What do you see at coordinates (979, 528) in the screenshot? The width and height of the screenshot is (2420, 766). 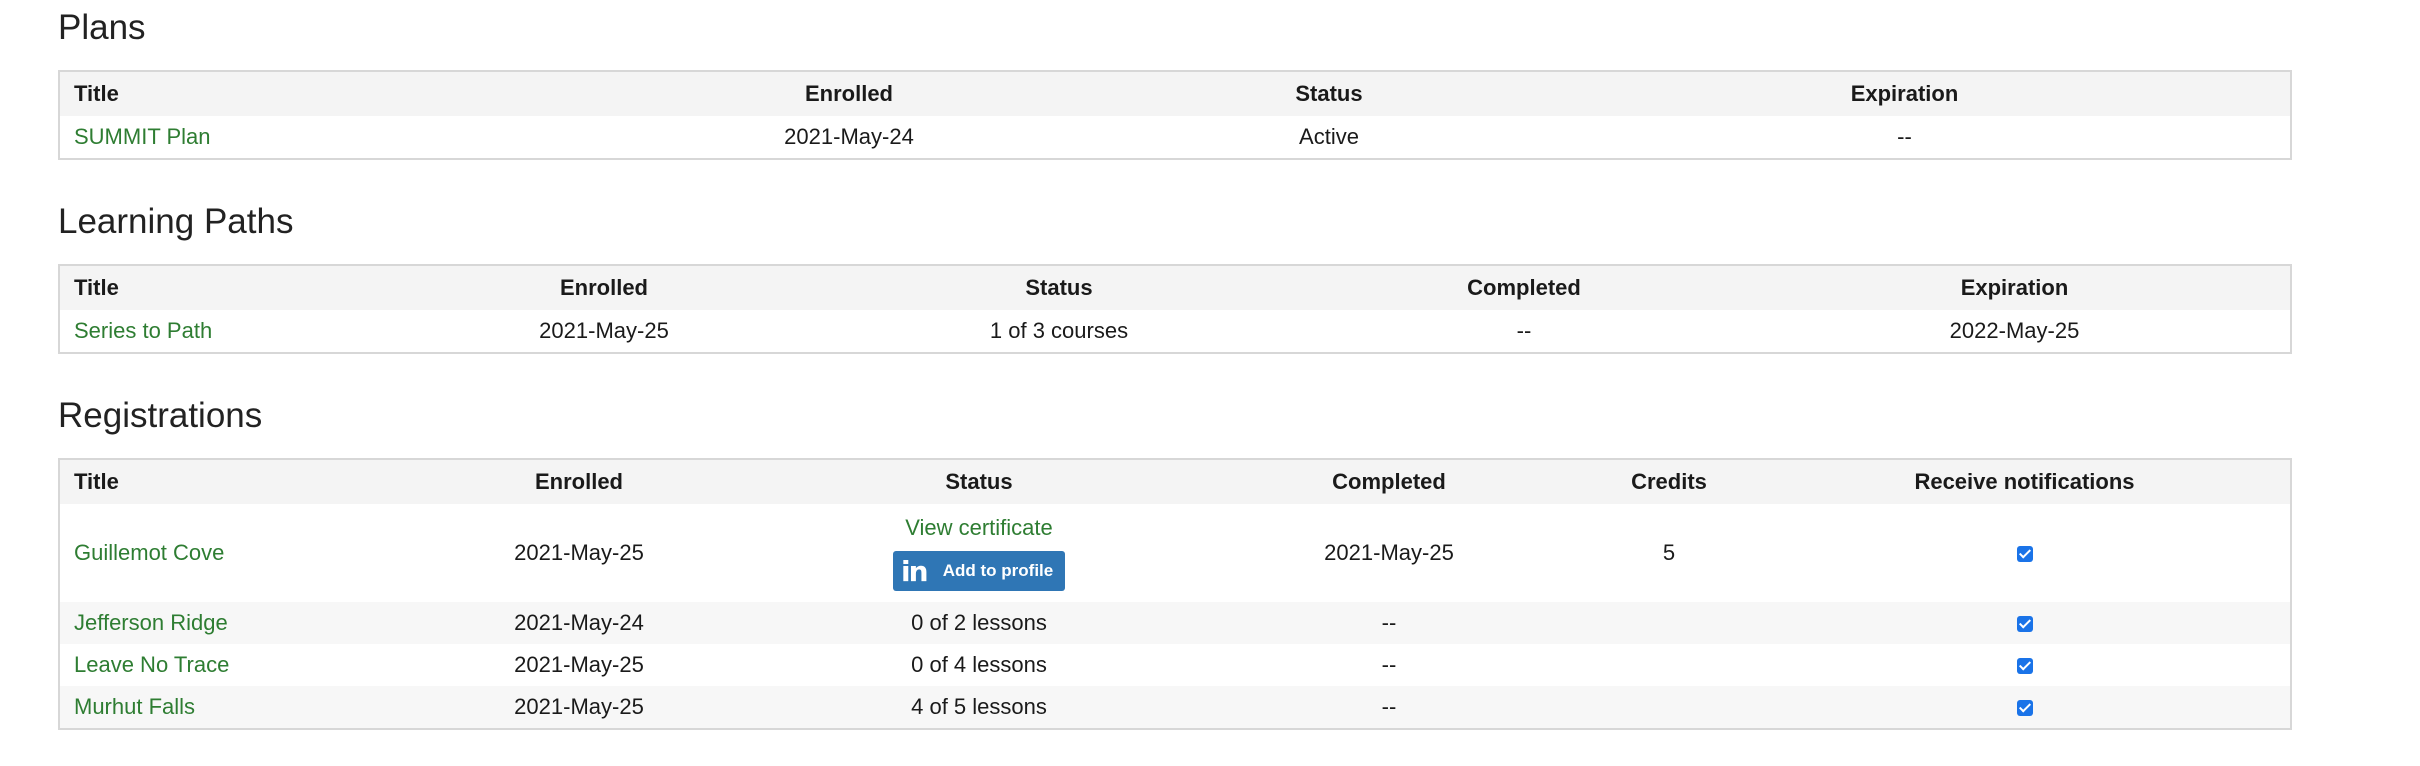 I see `view-certificate-link: View certificate` at bounding box center [979, 528].